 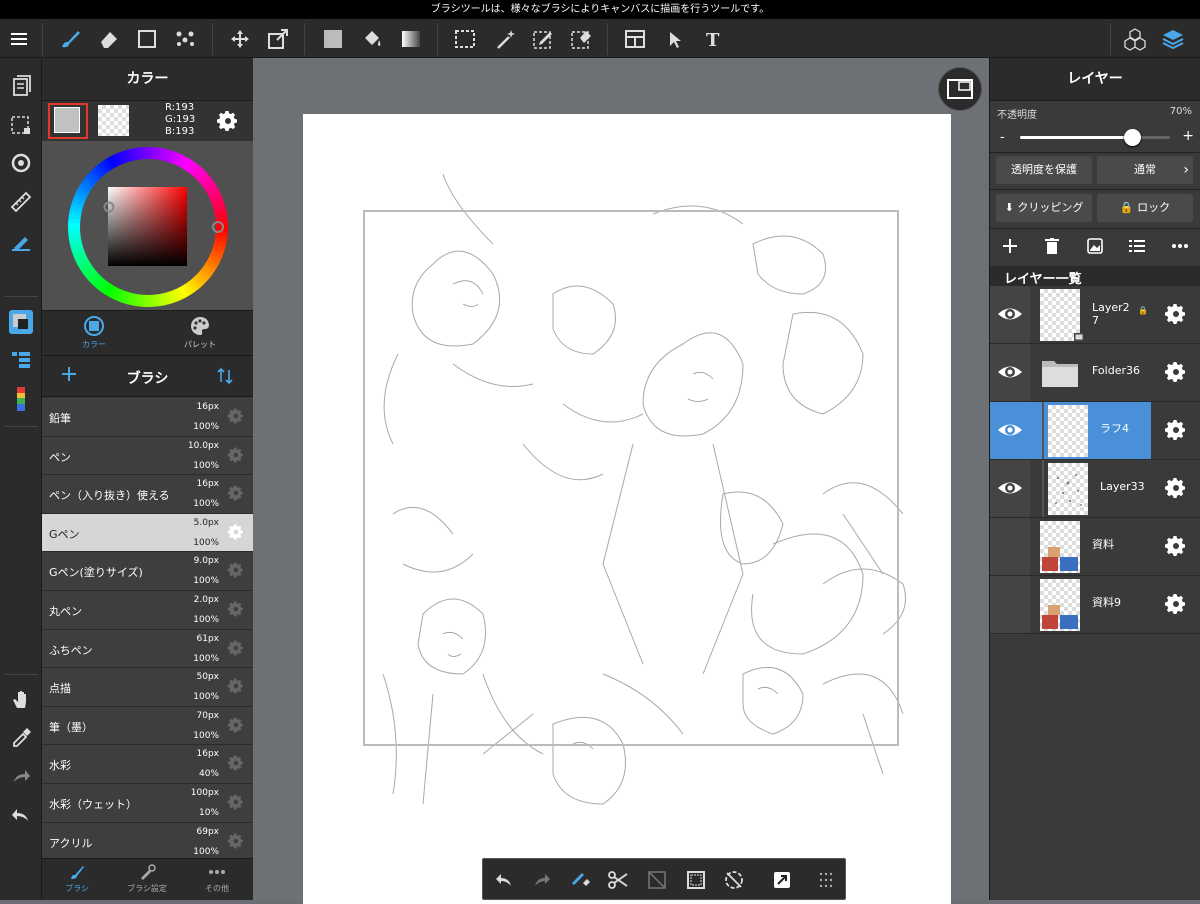 What do you see at coordinates (225, 378) in the screenshot?
I see `sort-brush-icon` at bounding box center [225, 378].